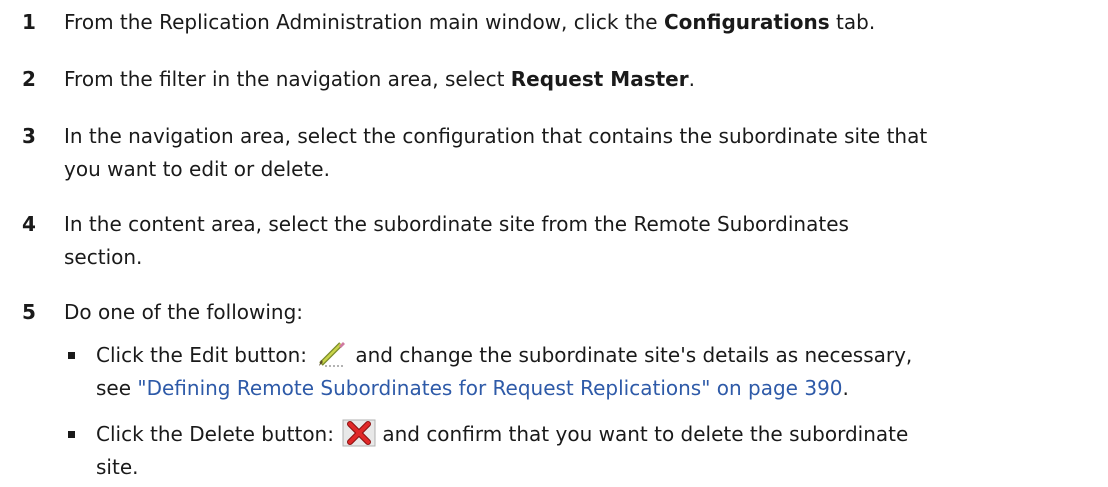 The height and width of the screenshot is (487, 1108). What do you see at coordinates (332, 354) in the screenshot?
I see `pencil-icon` at bounding box center [332, 354].